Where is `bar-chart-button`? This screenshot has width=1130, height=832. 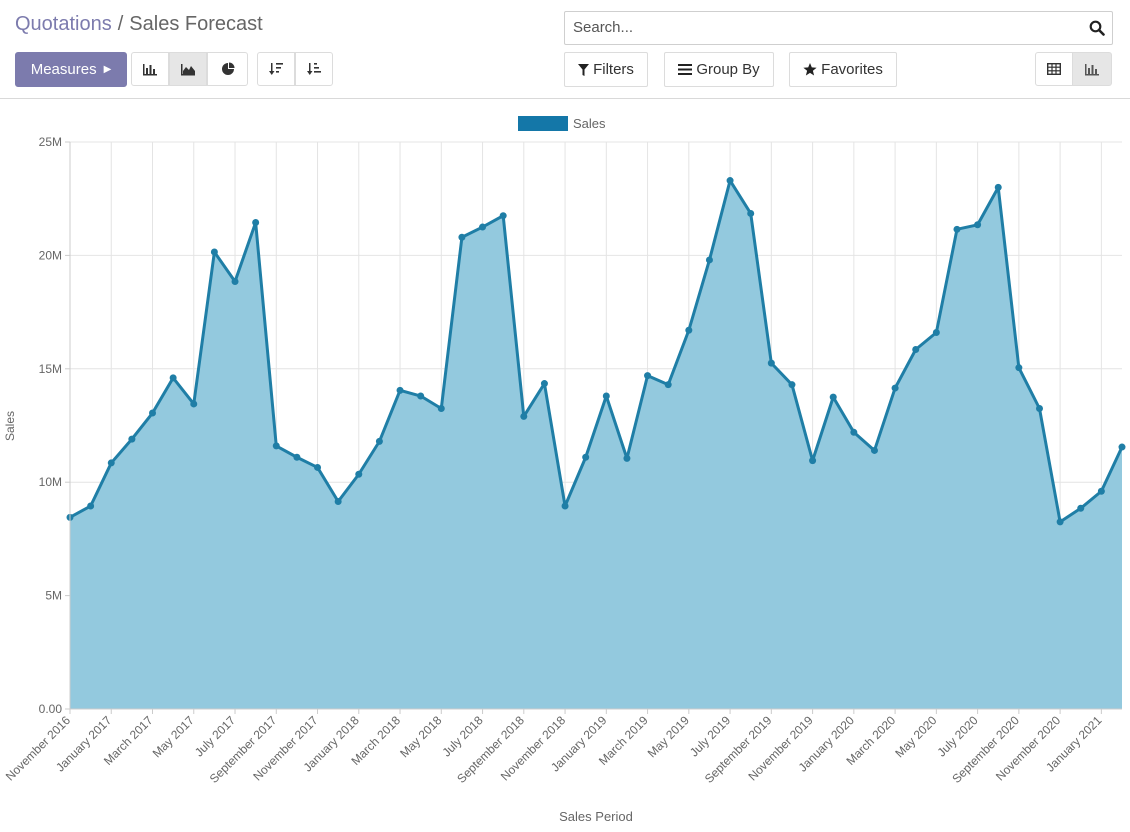 bar-chart-button is located at coordinates (150, 69).